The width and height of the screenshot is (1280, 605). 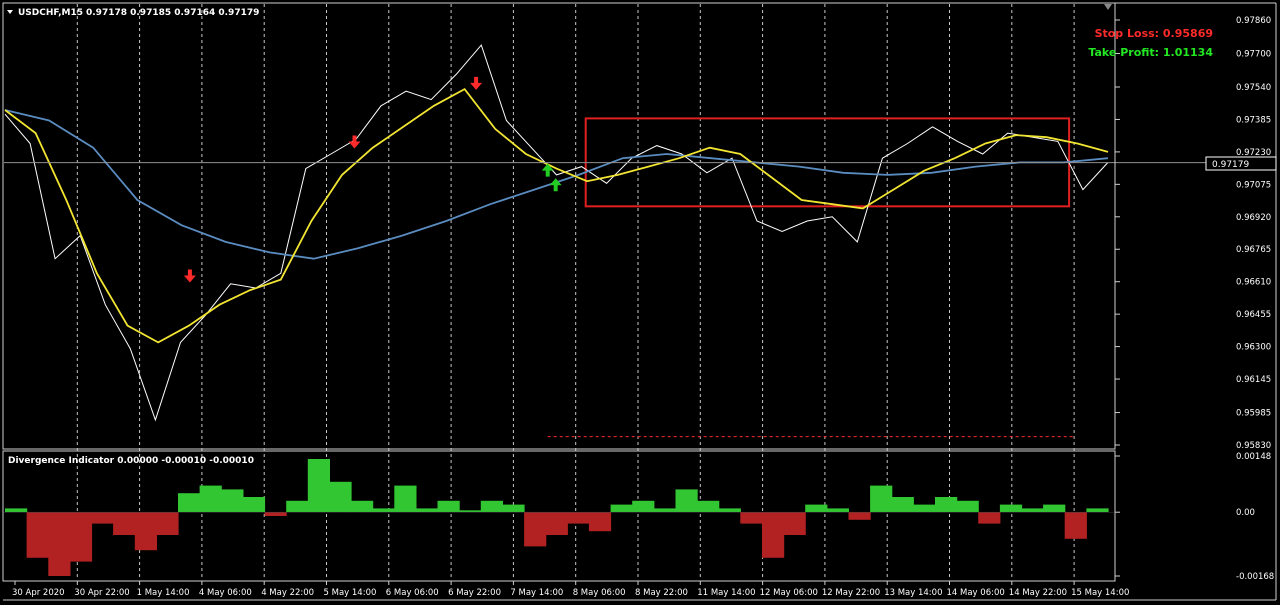 What do you see at coordinates (1253, 54) in the screenshot?
I see `y-tick-label: 0.97700` at bounding box center [1253, 54].